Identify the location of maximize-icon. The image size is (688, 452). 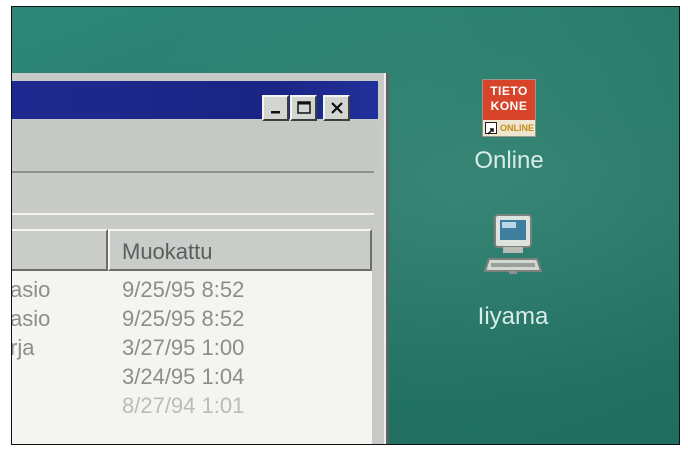
(303, 107).